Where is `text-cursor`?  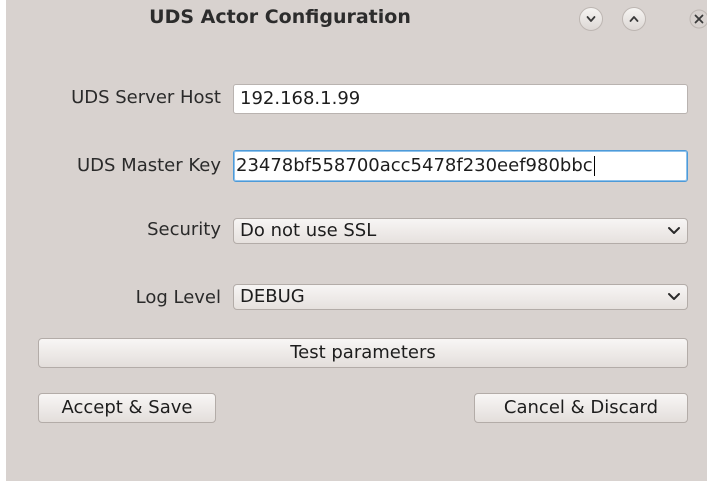 text-cursor is located at coordinates (594, 166).